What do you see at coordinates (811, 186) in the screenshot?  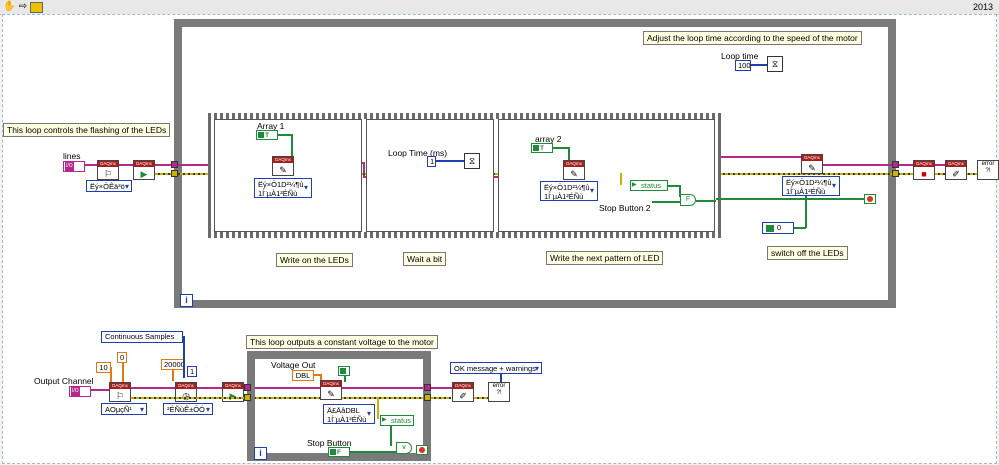 I see `write-digital-selector-3: Ëý×Ö1D²¼¶û 1Í¨µÀ1²ÉÑù` at bounding box center [811, 186].